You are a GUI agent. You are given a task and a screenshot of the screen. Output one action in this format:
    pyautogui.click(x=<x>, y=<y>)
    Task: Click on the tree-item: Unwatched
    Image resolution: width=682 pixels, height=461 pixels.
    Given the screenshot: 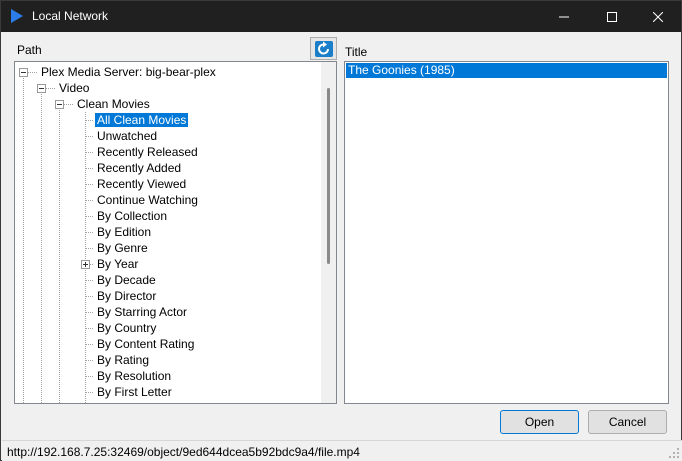 What is the action you would take?
    pyautogui.click(x=127, y=136)
    